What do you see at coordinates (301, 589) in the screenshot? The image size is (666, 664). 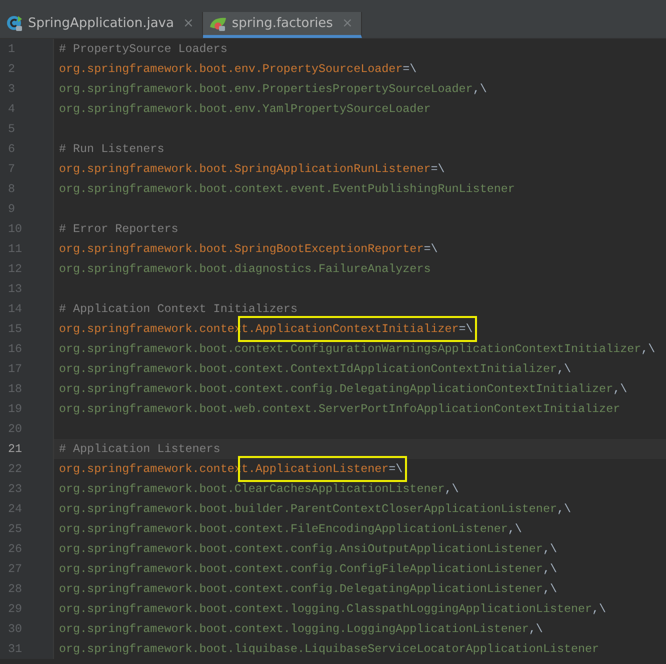 I see `property-value: org.springframework.boot.context.config.DelegatingApplicationListener` at bounding box center [301, 589].